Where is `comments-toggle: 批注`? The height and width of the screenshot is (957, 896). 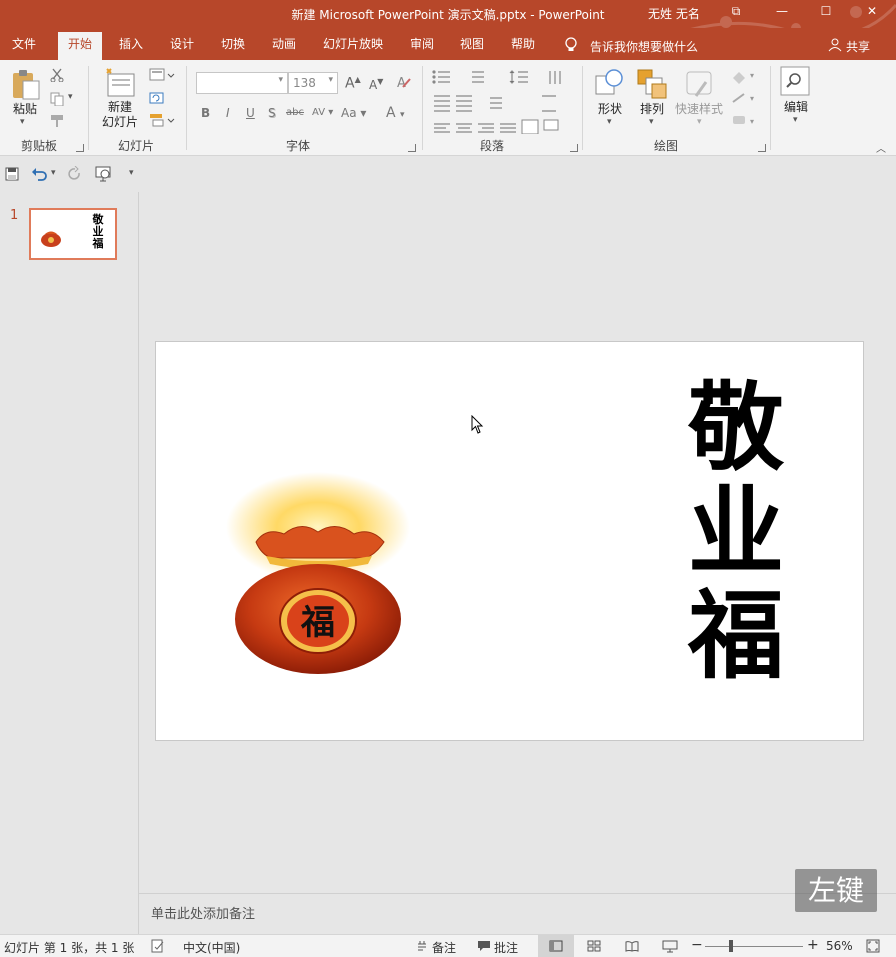 comments-toggle: 批注 is located at coordinates (506, 947).